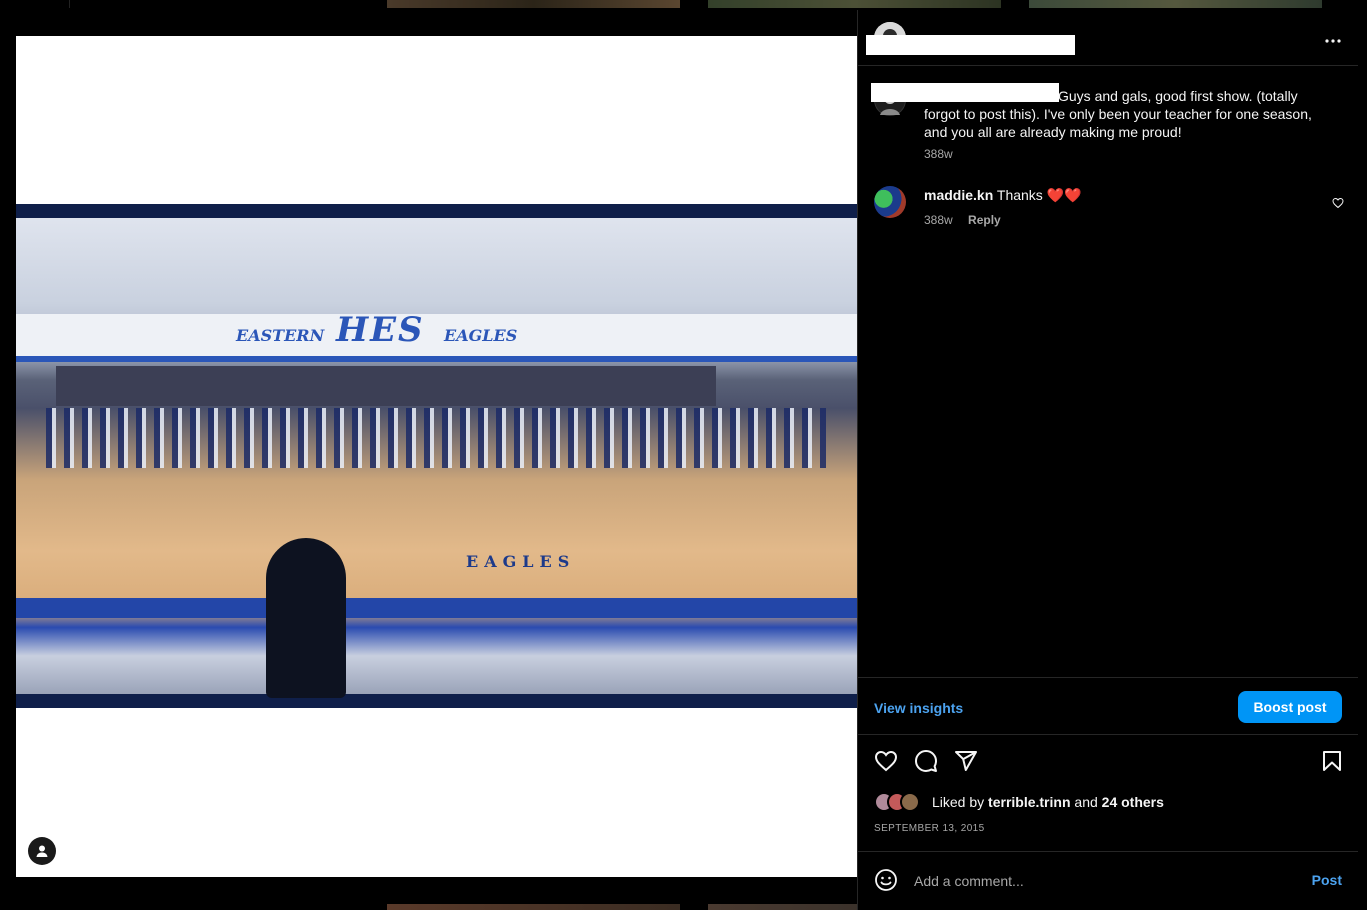 This screenshot has height=910, width=1367. Describe the element at coordinates (1109, 211) in the screenshot. I see `comment-item: maddie.kn Thanks ❤️❤️ 388w Reply` at that location.